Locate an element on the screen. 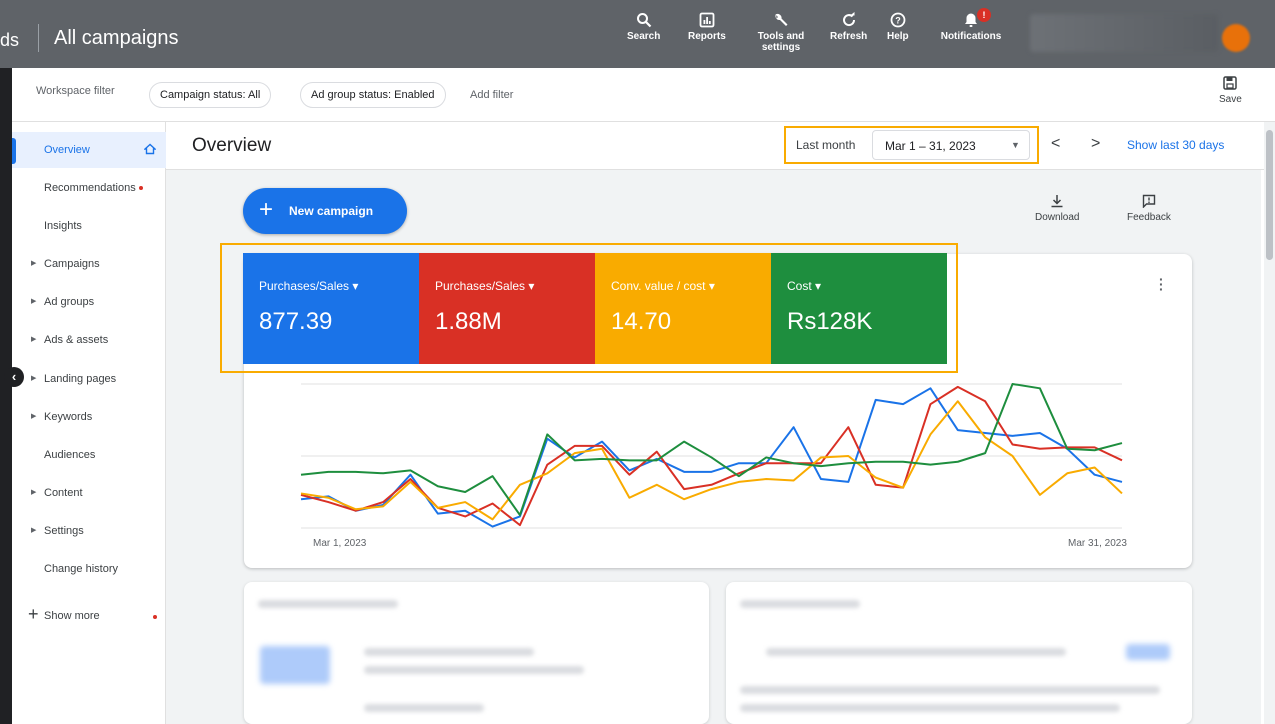 The image size is (1275, 724). sidebar-item-label: Ad groups is located at coordinates (69, 302).